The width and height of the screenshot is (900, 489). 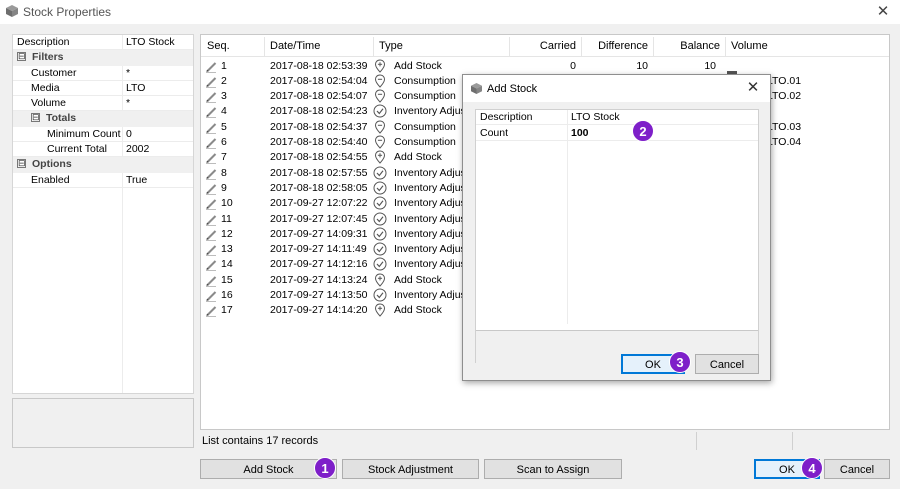 I want to click on cell-datetime: 2017-09-27 14:09:31, so click(x=319, y=233).